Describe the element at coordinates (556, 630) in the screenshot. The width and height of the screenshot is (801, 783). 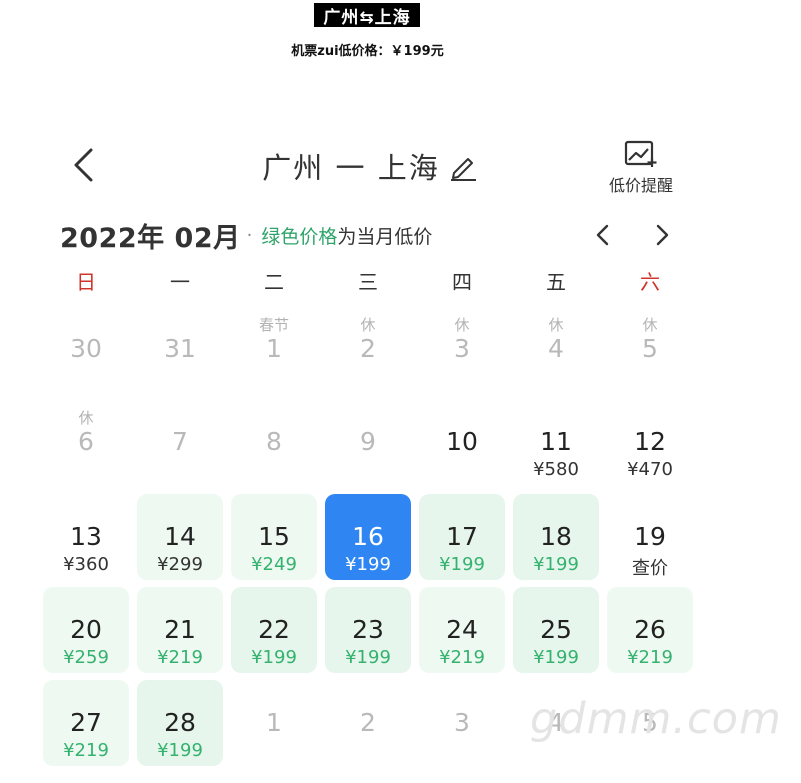
I see `calendar-day: 25 ¥199` at that location.